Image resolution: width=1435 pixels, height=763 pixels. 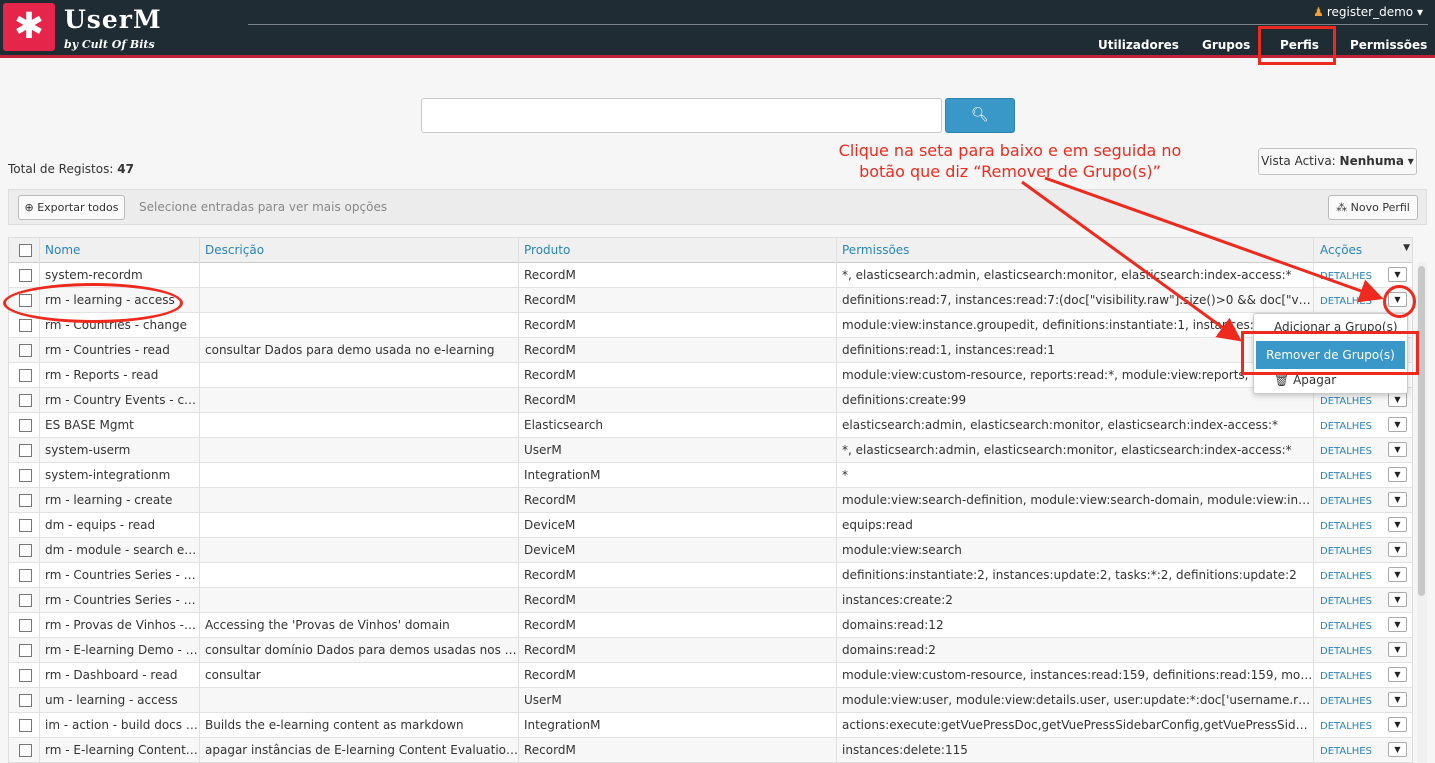 What do you see at coordinates (1373, 207) in the screenshot?
I see `new-profile-button: ⁂ Novo Perfil` at bounding box center [1373, 207].